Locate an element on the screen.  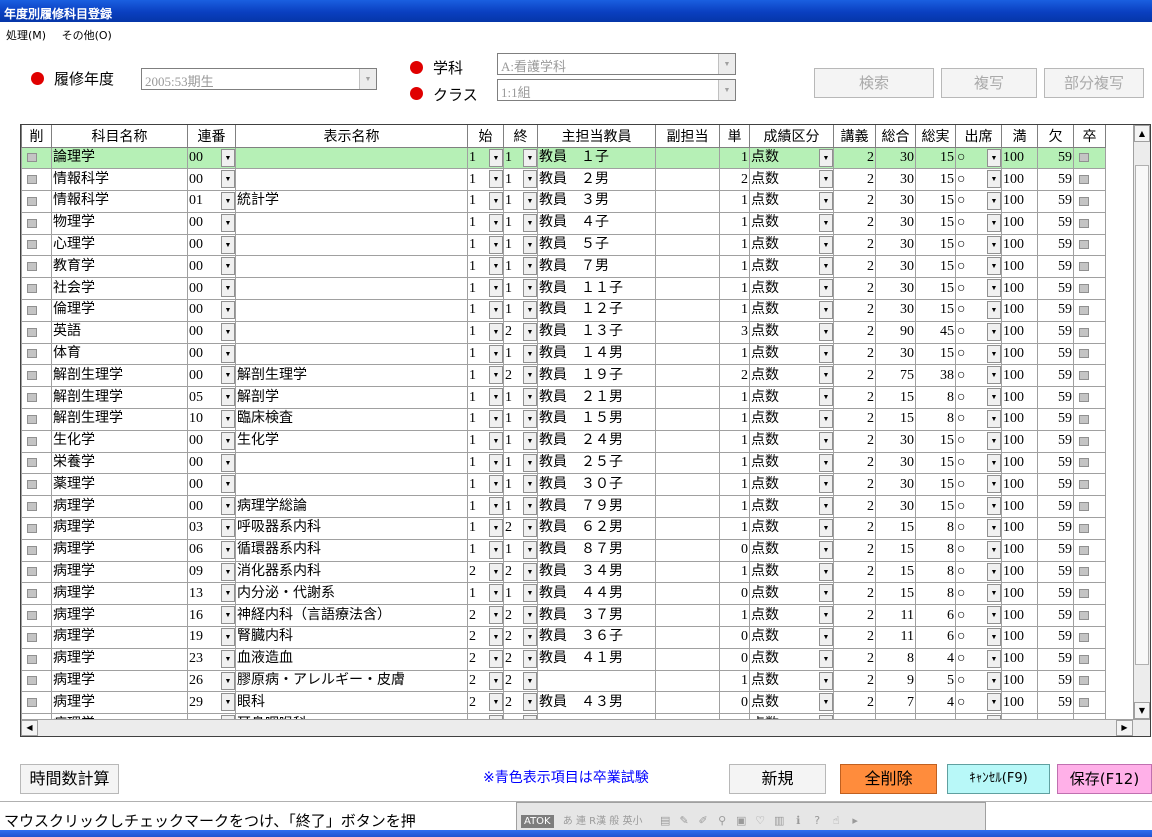
display-name-cell: 眼科 is located at coordinates (351, 703).